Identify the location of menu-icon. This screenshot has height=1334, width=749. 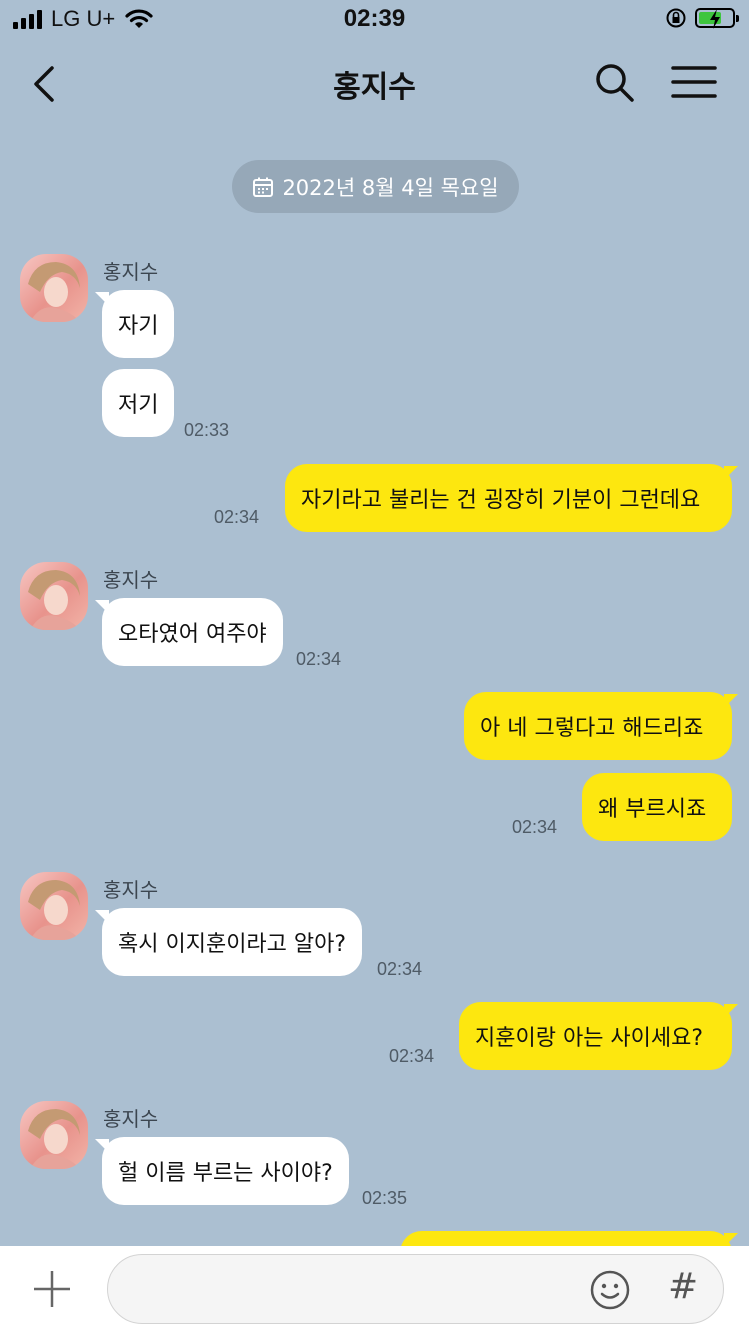
(694, 83).